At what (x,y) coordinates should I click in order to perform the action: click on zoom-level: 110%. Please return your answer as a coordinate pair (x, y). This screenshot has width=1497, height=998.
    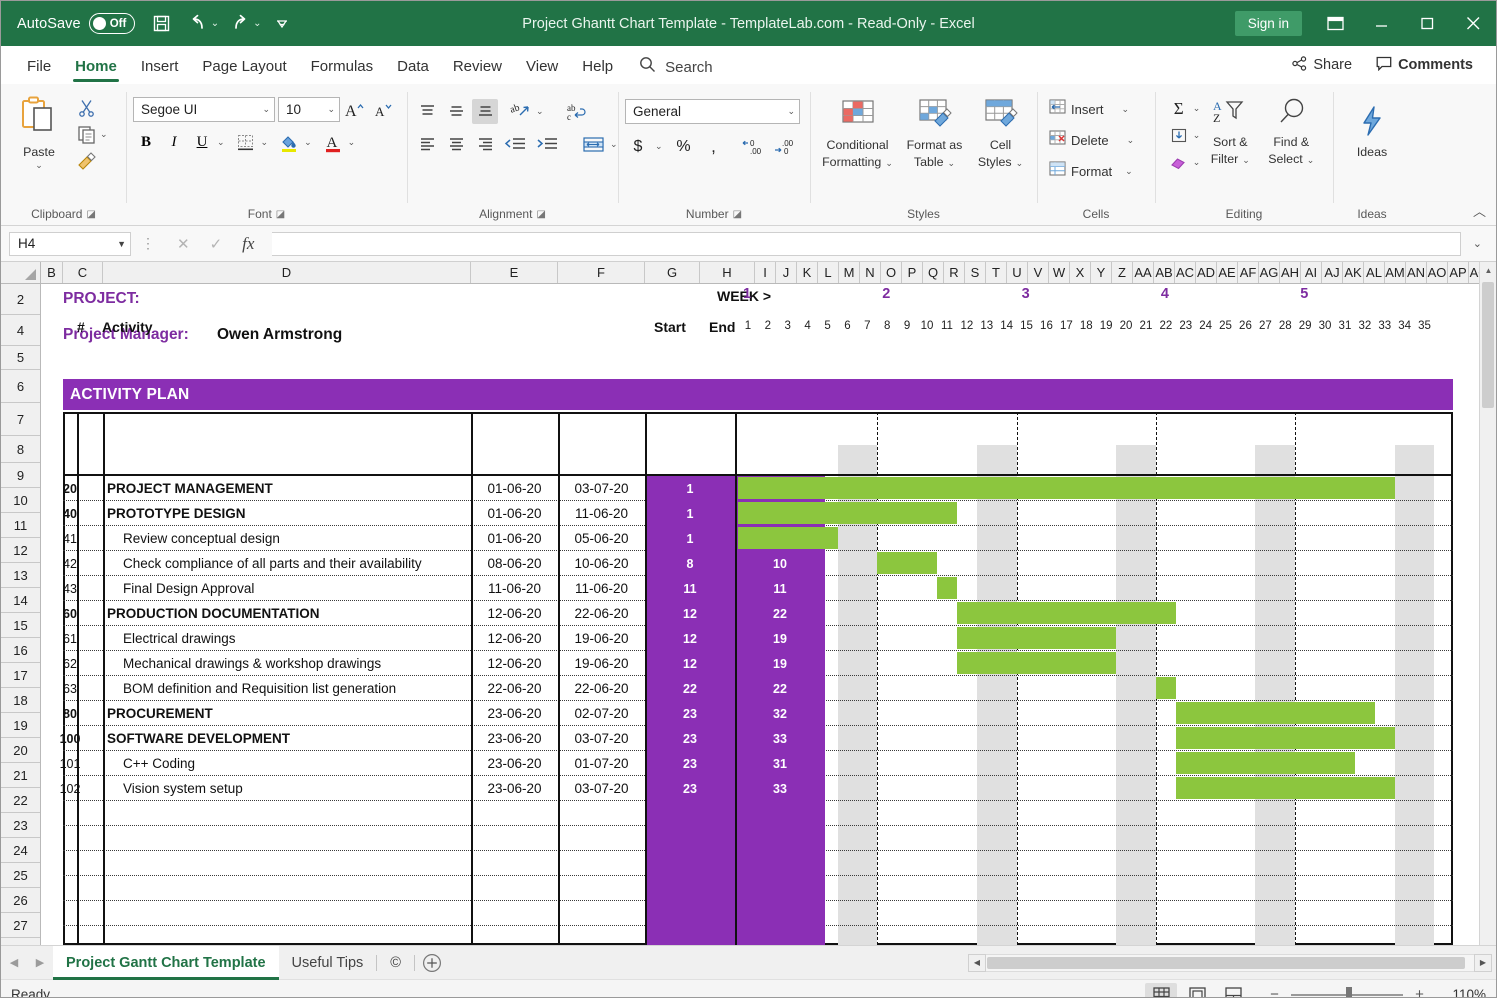
    Looking at the image, I should click on (1463, 992).